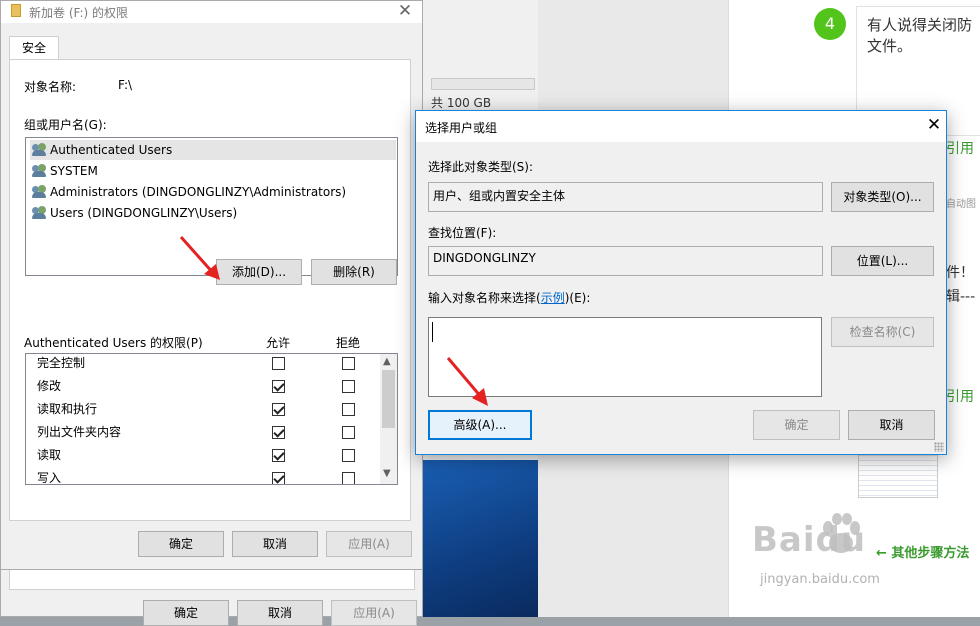  What do you see at coordinates (348, 343) in the screenshot?
I see `deny-header: 拒绝` at bounding box center [348, 343].